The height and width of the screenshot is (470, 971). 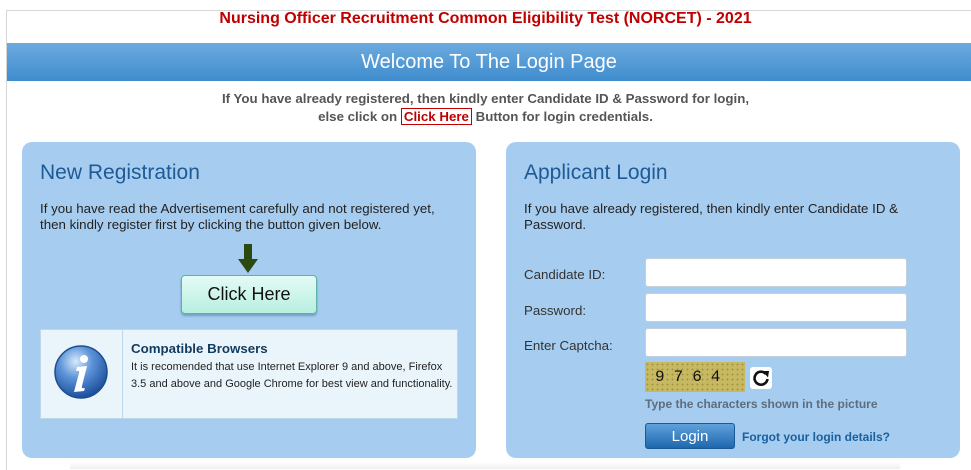 What do you see at coordinates (692, 377) in the screenshot?
I see `captcha-code: 9764` at bounding box center [692, 377].